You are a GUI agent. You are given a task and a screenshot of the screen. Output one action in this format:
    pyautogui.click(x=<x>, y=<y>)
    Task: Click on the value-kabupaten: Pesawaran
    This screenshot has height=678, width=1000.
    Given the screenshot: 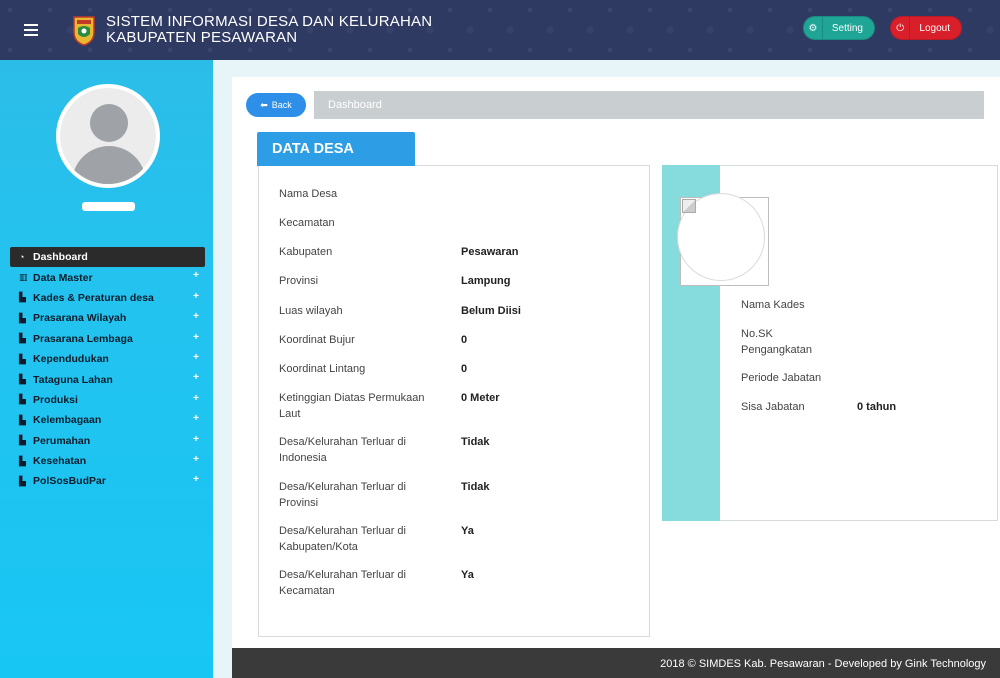 What is the action you would take?
    pyautogui.click(x=490, y=252)
    